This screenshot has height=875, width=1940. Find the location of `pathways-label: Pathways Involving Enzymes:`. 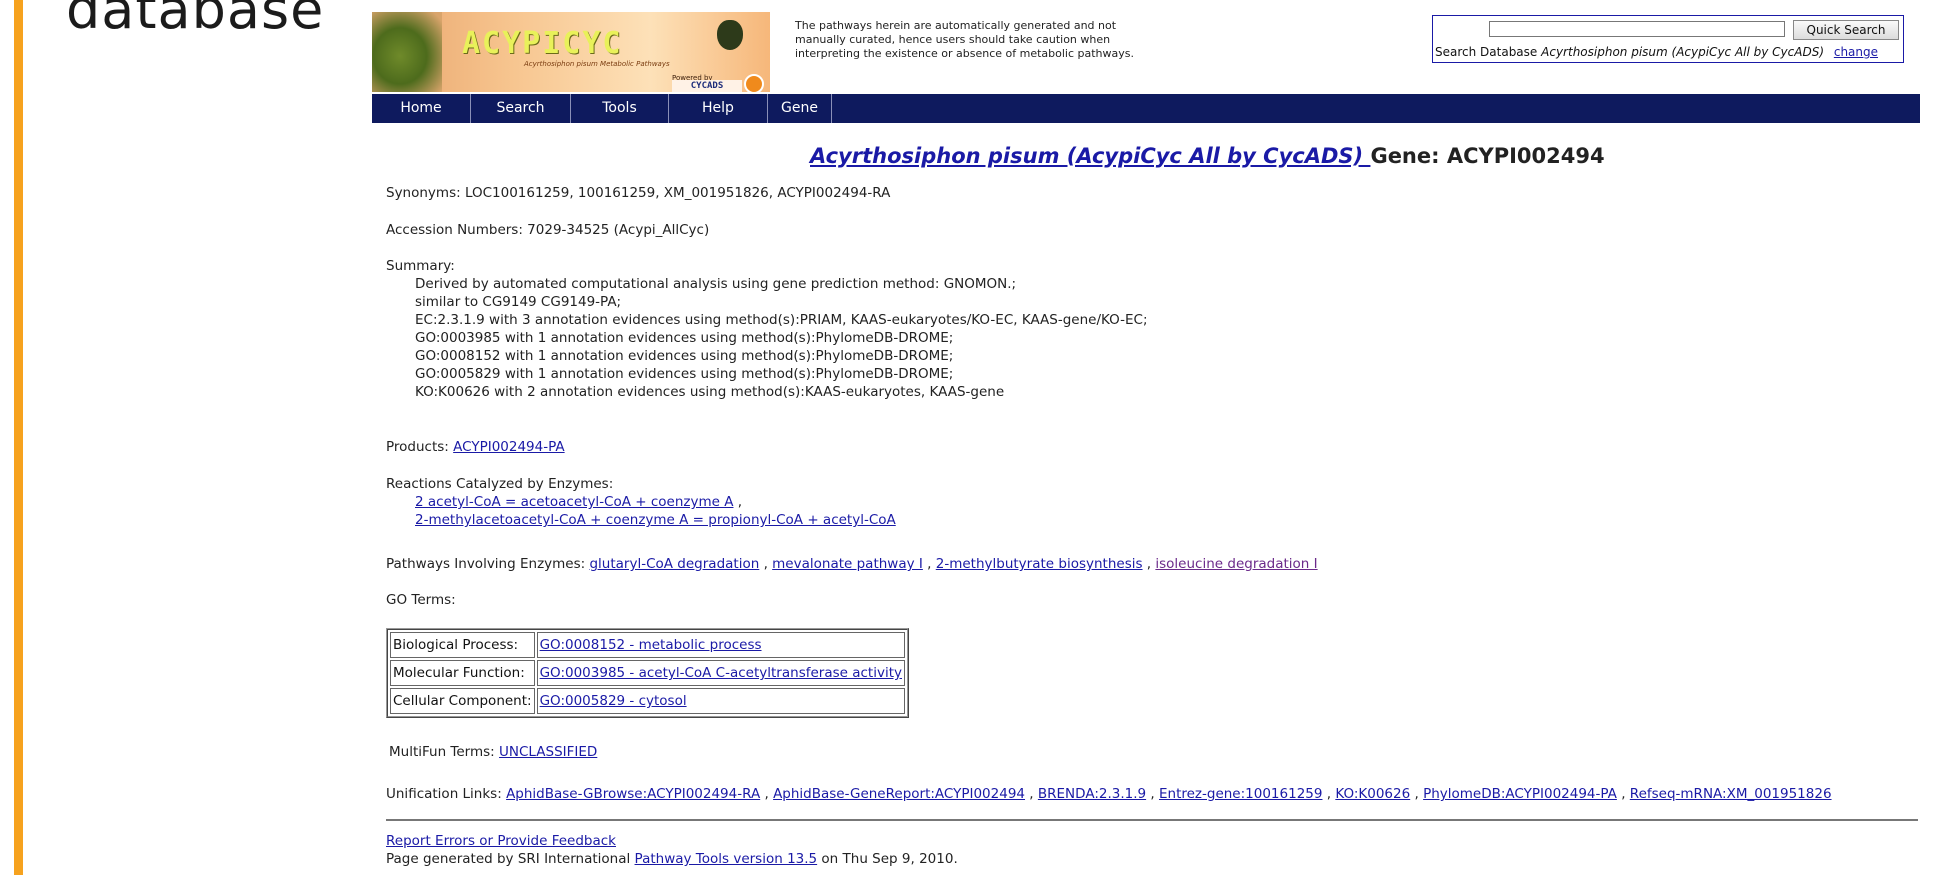

pathways-label: Pathways Involving Enzymes: is located at coordinates (486, 564).